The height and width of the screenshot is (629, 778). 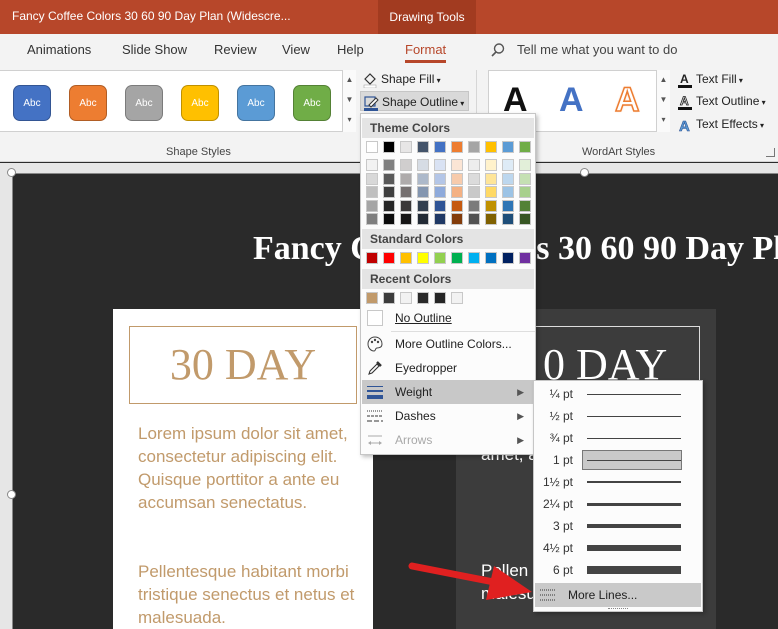 What do you see at coordinates (448, 392) in the screenshot?
I see `weight-item: Weight ▶` at bounding box center [448, 392].